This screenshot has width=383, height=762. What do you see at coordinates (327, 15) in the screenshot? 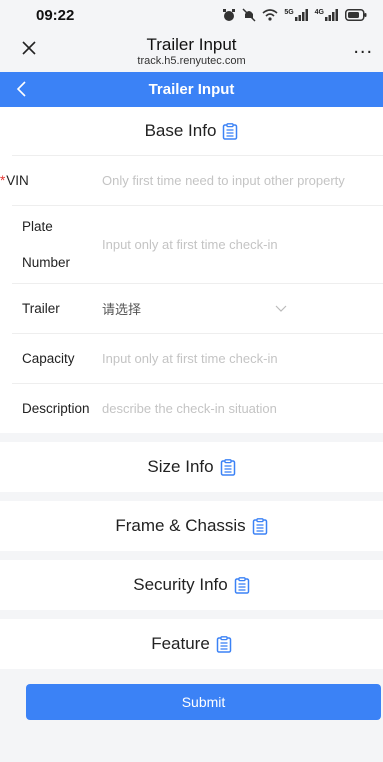
I see `signal-4g-icon: 4G` at bounding box center [327, 15].